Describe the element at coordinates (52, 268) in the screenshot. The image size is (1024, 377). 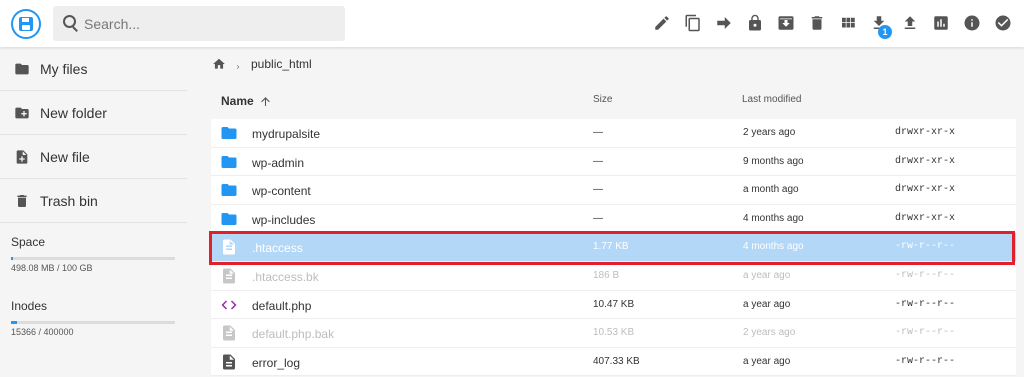
I see `space-detail: 498.08 MB / 100 GB` at that location.